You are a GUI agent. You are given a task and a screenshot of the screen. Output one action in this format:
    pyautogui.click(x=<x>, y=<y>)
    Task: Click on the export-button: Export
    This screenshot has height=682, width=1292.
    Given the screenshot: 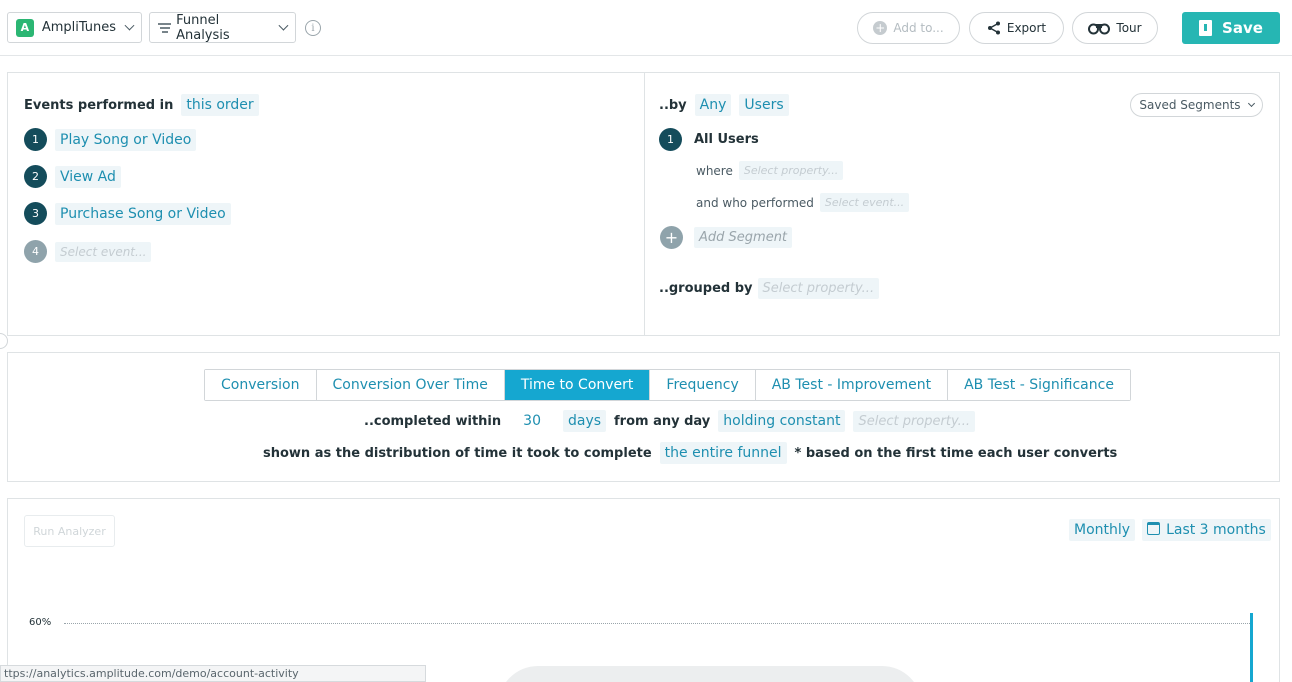 What is the action you would take?
    pyautogui.click(x=1016, y=28)
    